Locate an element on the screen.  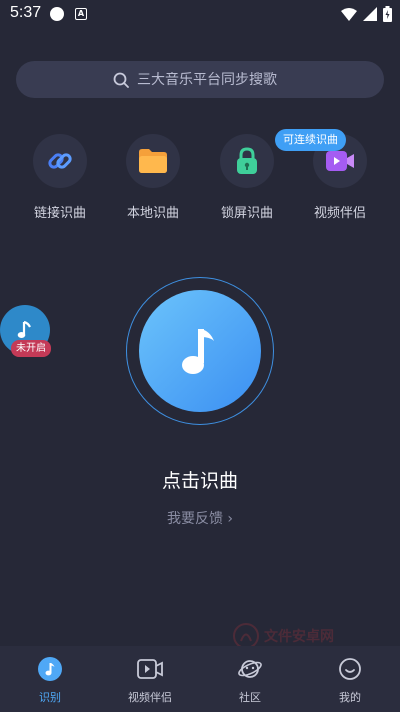
floating-widget-status-badge: 未开启 is located at coordinates (31, 348).